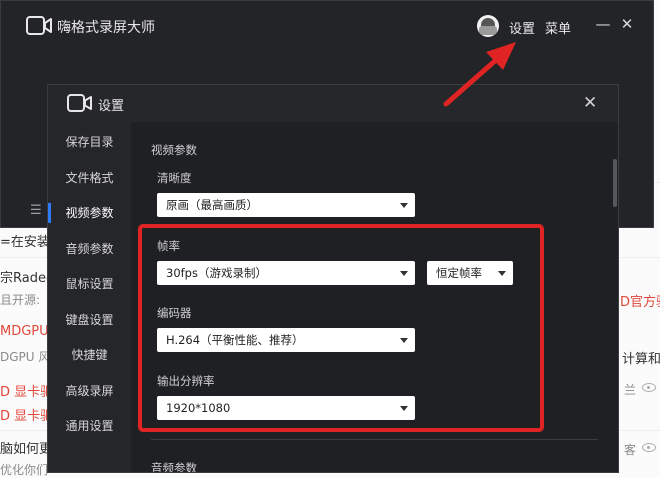 Image resolution: width=660 pixels, height=478 pixels. What do you see at coordinates (106, 28) in the screenshot?
I see `app-title: 嗨格式录屏大师` at bounding box center [106, 28].